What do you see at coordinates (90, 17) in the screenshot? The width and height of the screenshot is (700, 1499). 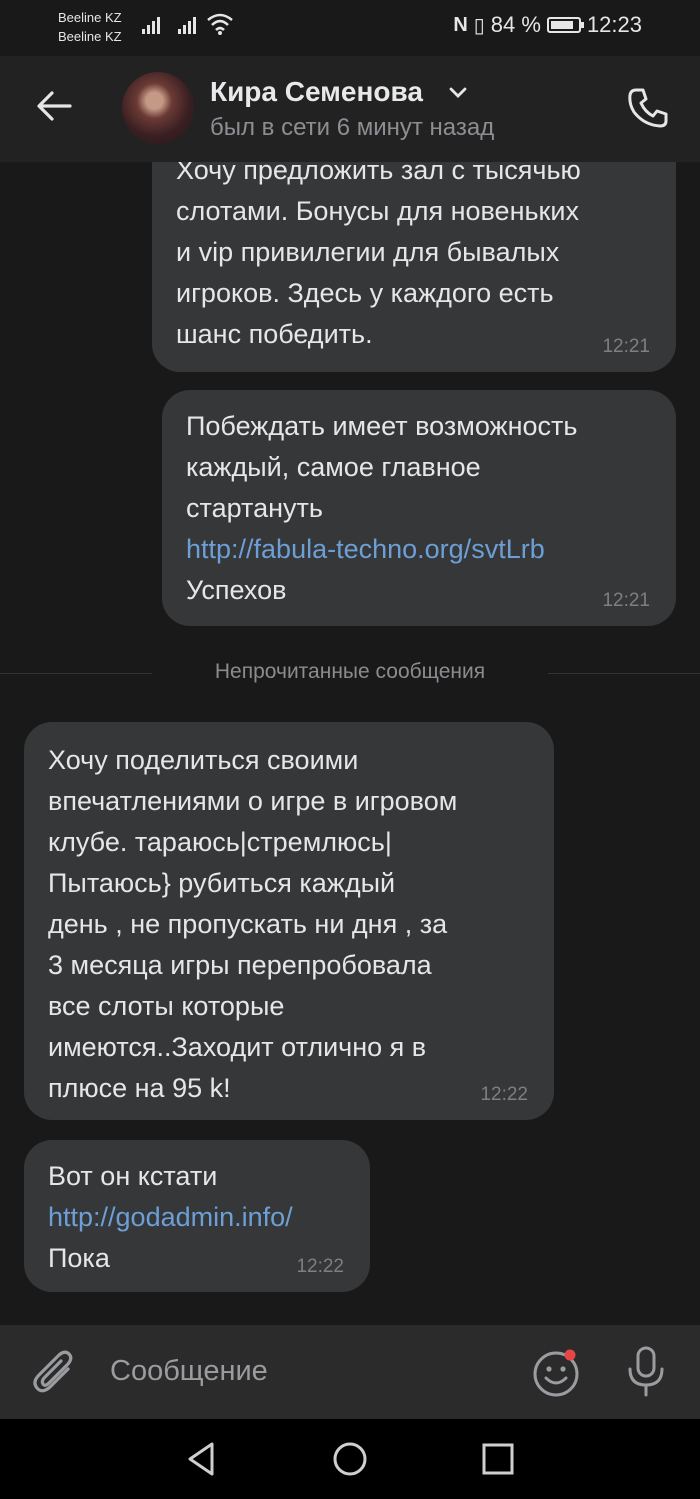 I see `carrier-1: Beeline KZ` at bounding box center [90, 17].